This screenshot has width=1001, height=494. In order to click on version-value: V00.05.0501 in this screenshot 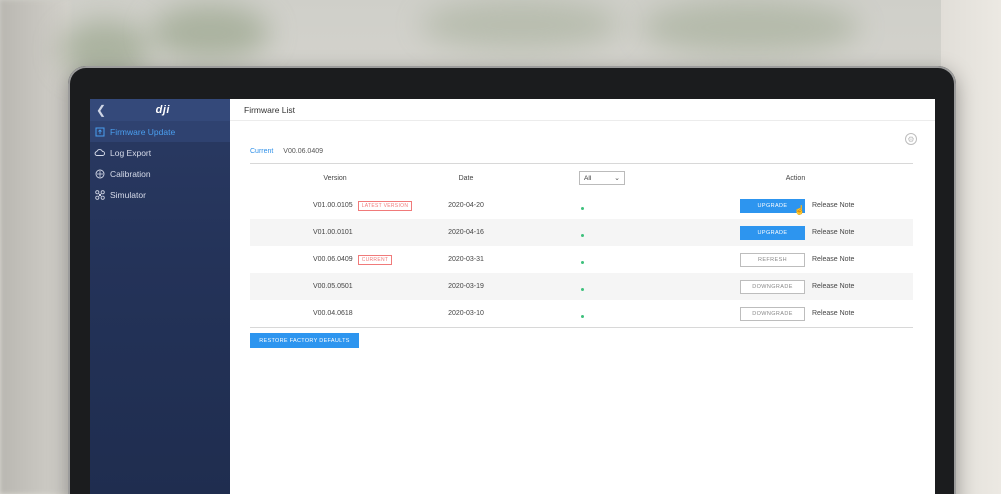, I will do `click(333, 286)`.